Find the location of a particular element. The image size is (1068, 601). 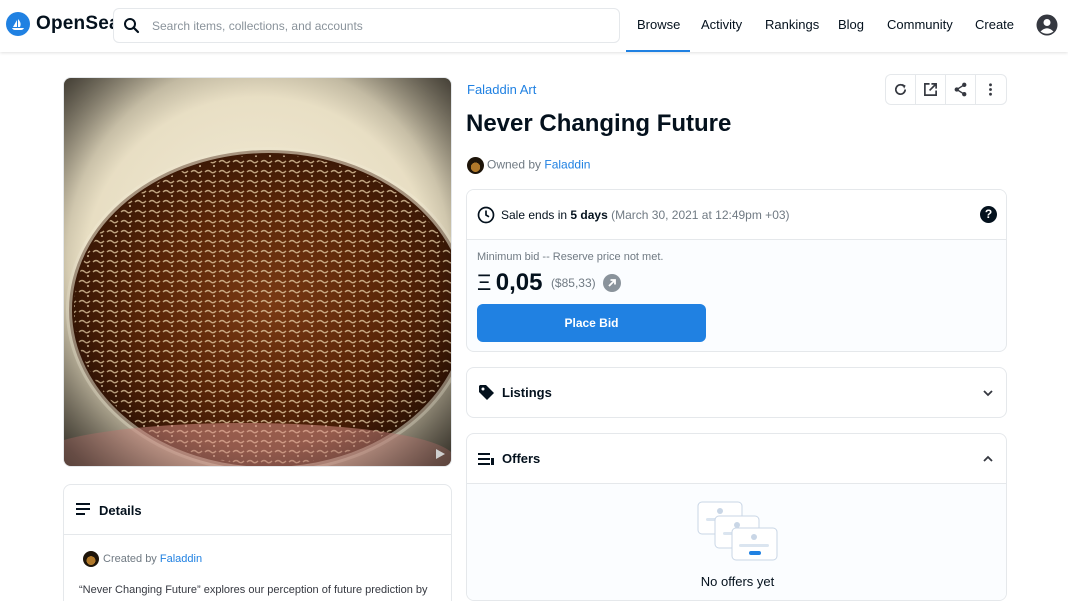

nav-active-indicator is located at coordinates (658, 51).